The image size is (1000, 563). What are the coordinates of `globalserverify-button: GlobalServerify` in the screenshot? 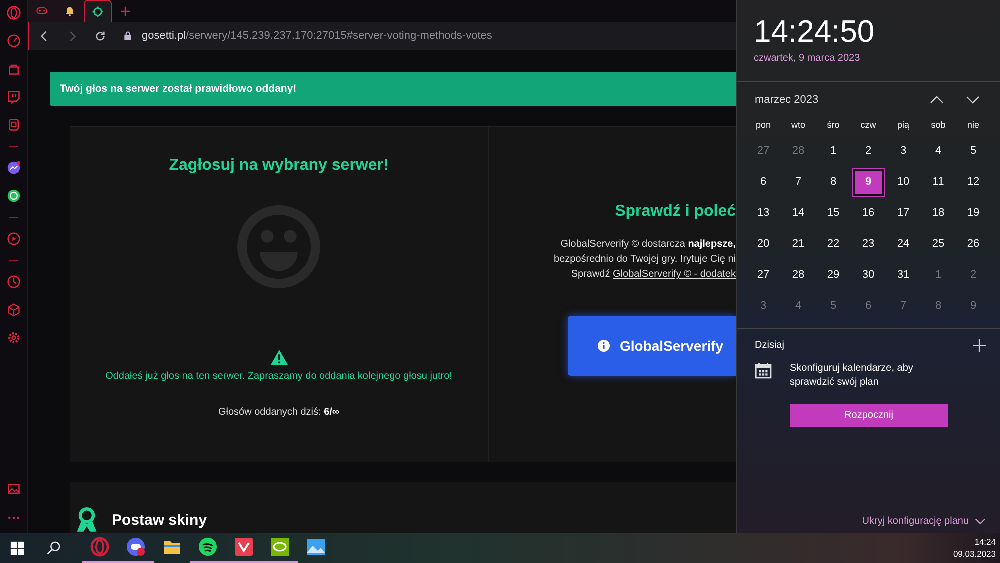 It's located at (652, 346).